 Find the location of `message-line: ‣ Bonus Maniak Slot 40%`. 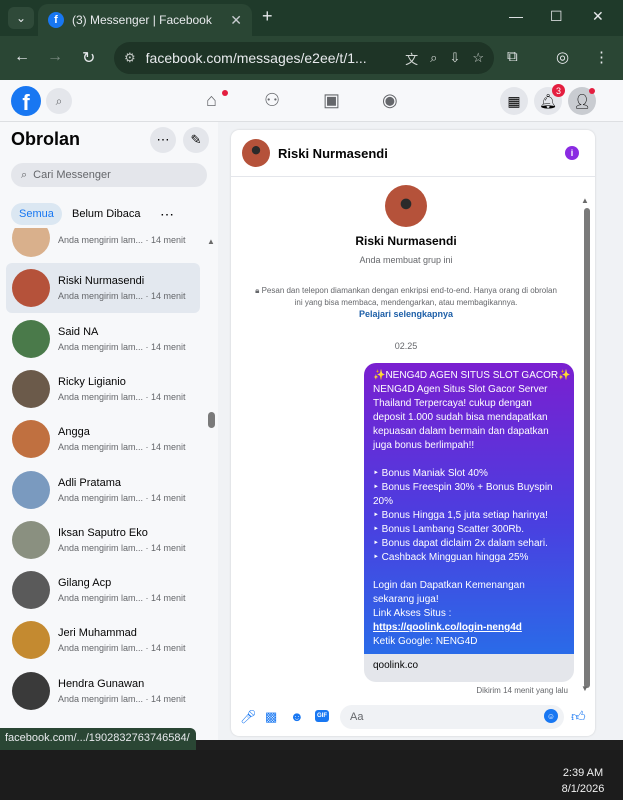

message-line: ‣ Bonus Maniak Slot 40% is located at coordinates (430, 473).